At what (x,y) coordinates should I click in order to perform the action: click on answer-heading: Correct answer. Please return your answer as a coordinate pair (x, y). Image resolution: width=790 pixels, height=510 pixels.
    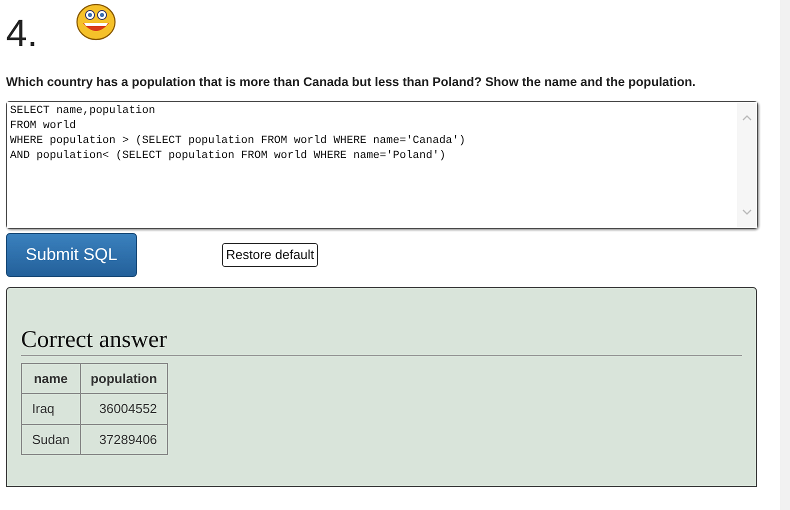
    Looking at the image, I should click on (381, 341).